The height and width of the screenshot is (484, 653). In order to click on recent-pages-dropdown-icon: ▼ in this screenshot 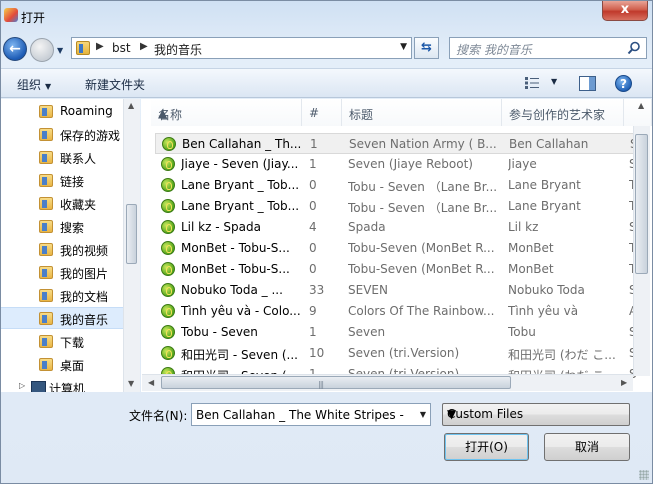, I will do `click(60, 50)`.